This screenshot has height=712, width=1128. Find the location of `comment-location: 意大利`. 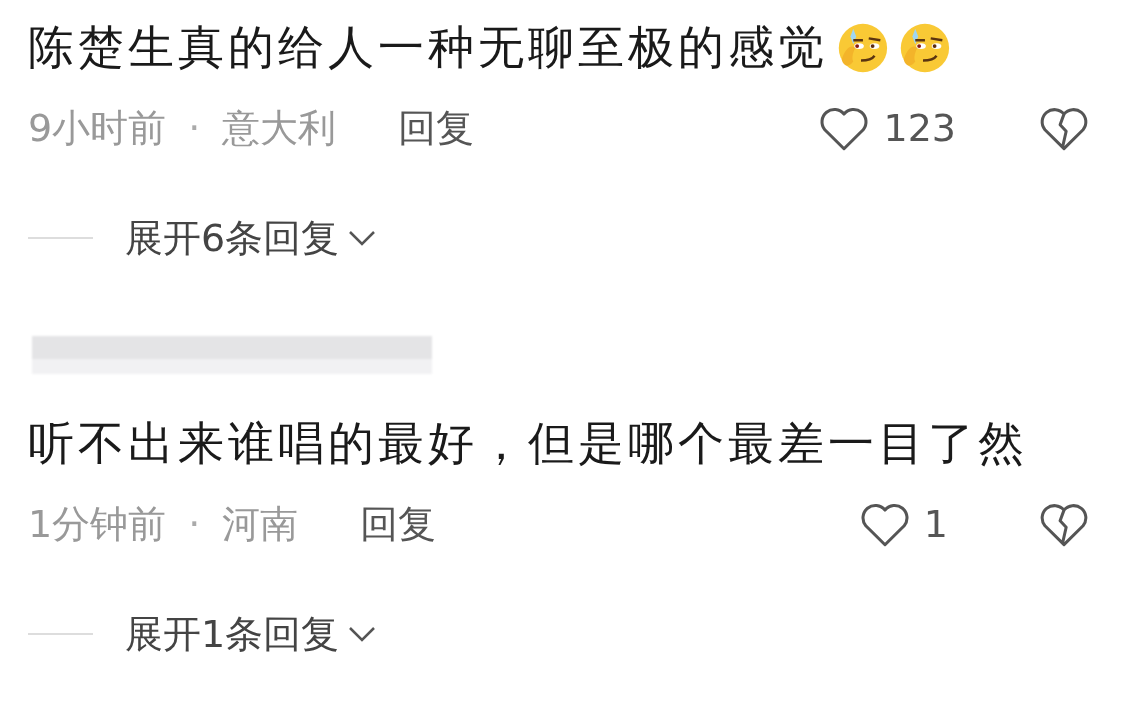

comment-location: 意大利 is located at coordinates (279, 128).